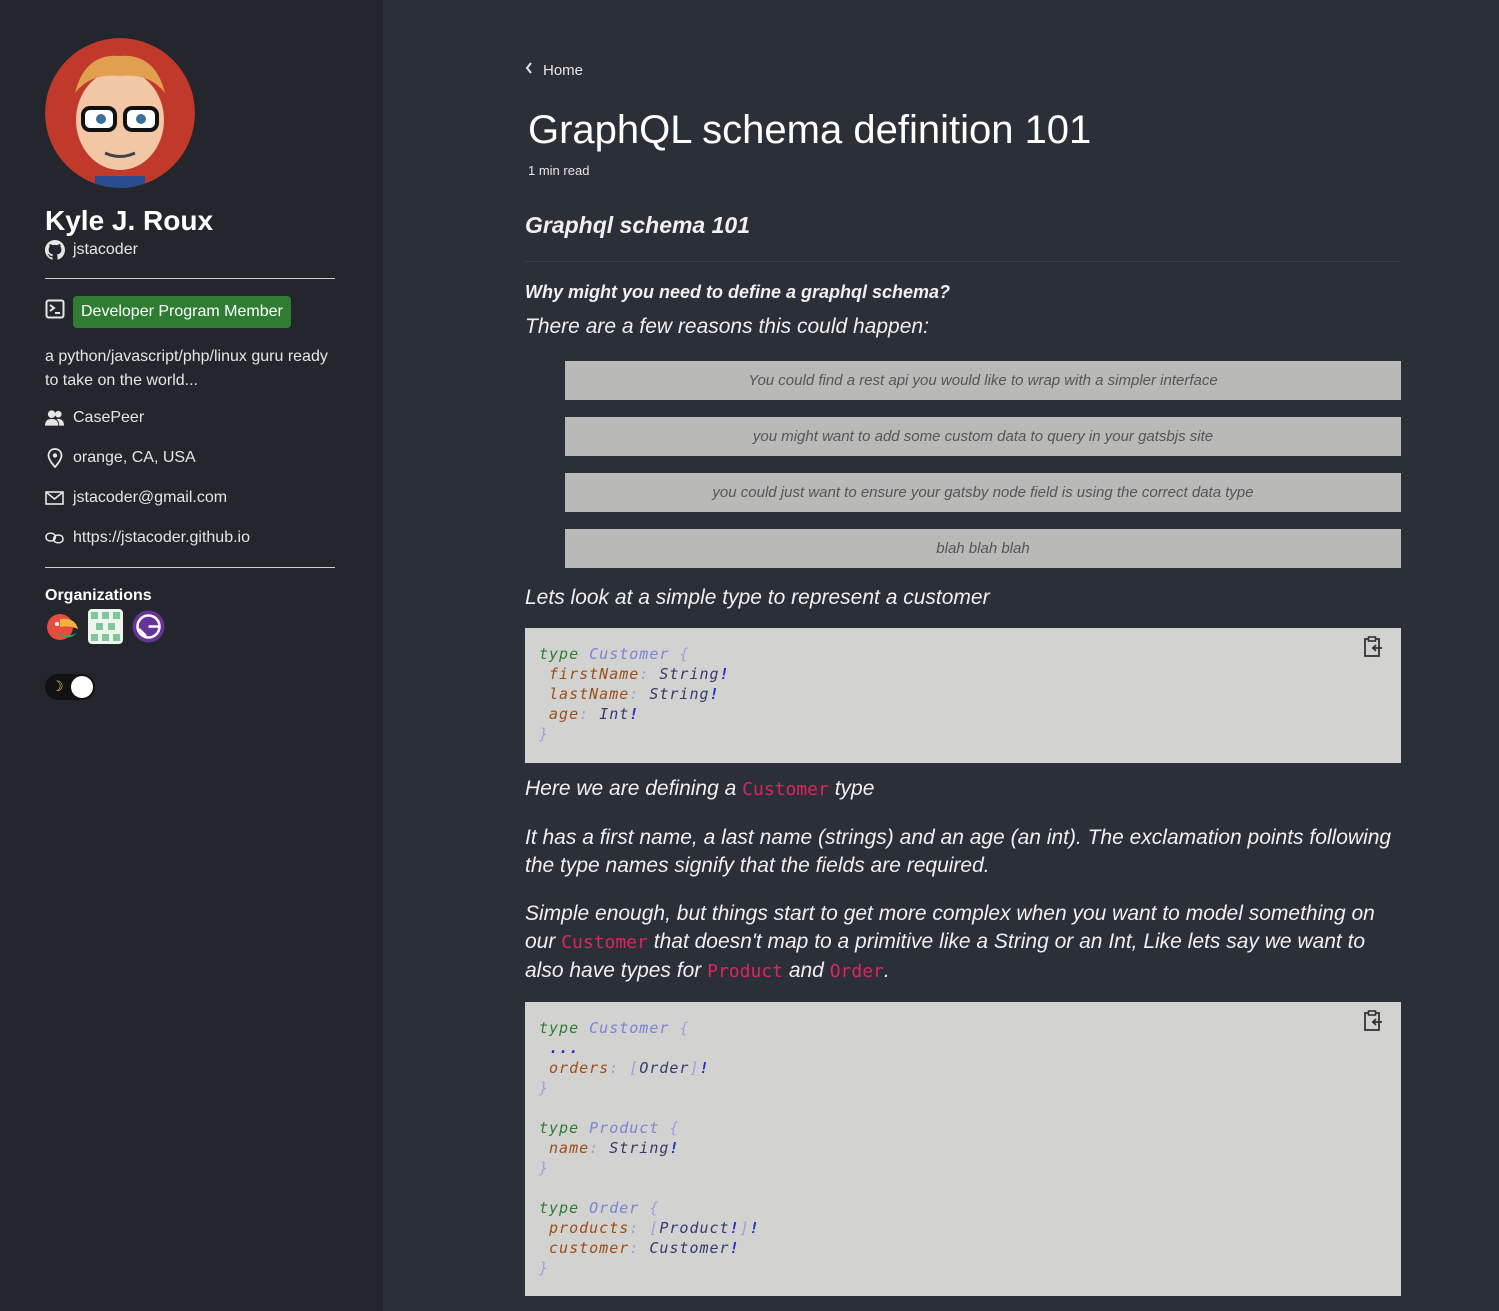 This screenshot has width=1499, height=1311. What do you see at coordinates (745, 971) in the screenshot?
I see `inline-code: Product` at bounding box center [745, 971].